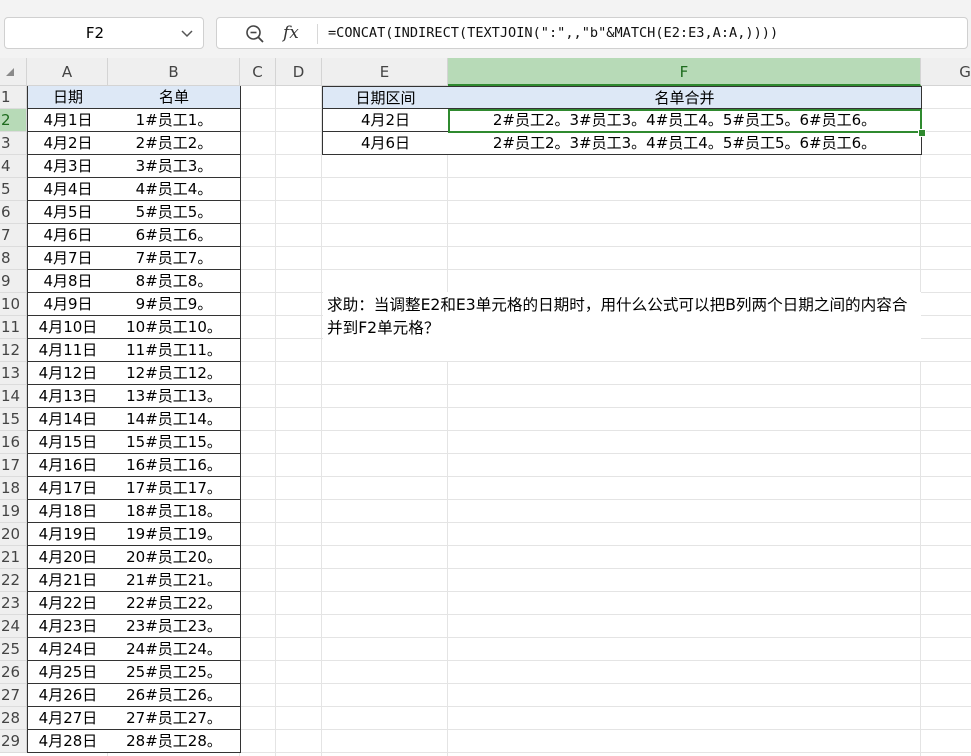 This screenshot has width=971, height=756. What do you see at coordinates (13, 442) in the screenshot?
I see `row-header-16: 16` at bounding box center [13, 442].